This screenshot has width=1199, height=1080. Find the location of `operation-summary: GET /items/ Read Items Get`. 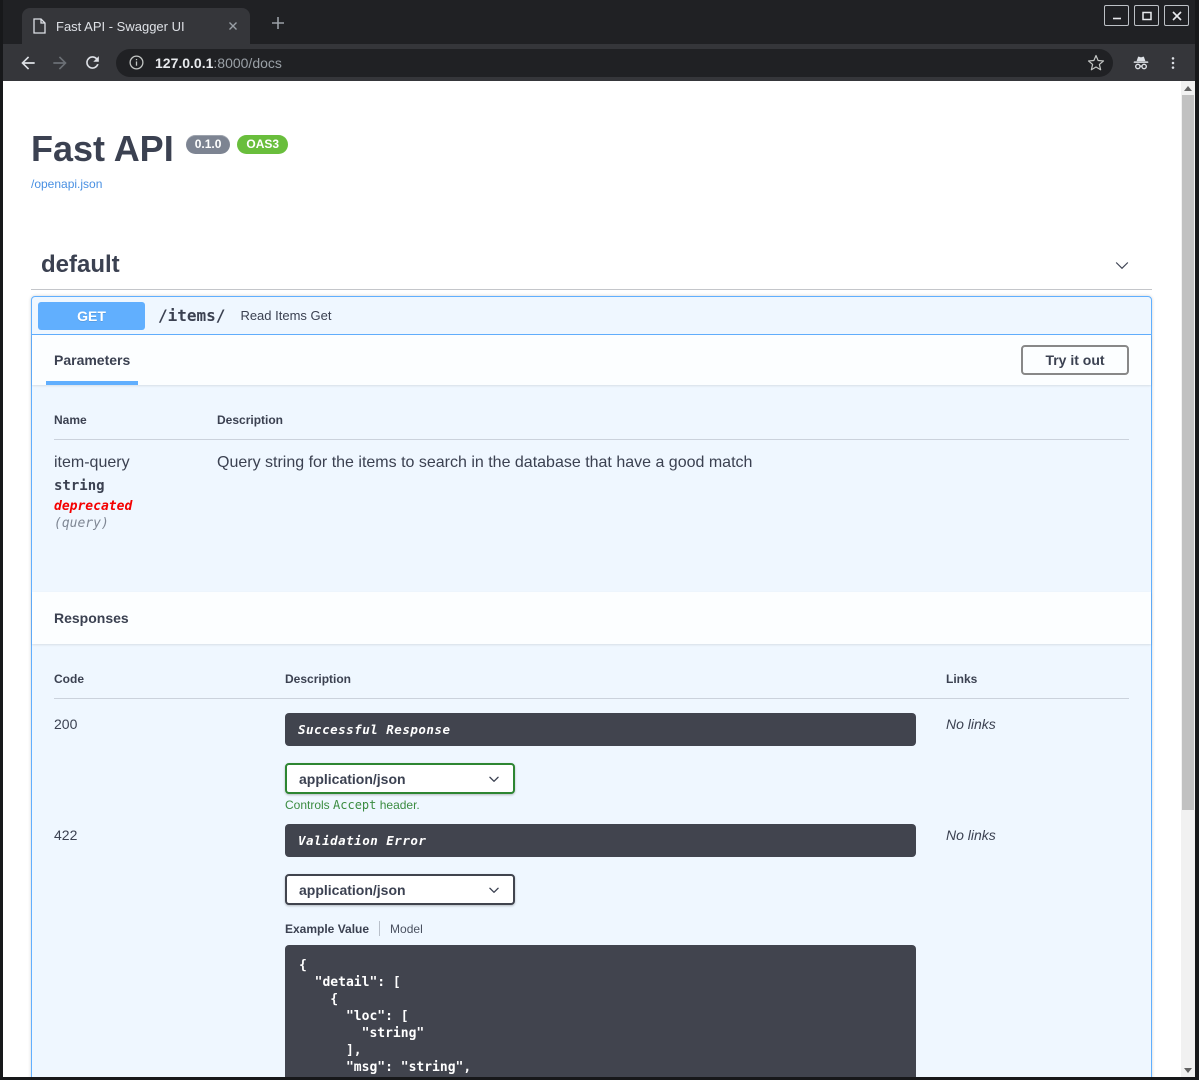

operation-summary: GET /items/ Read Items Get is located at coordinates (591, 316).